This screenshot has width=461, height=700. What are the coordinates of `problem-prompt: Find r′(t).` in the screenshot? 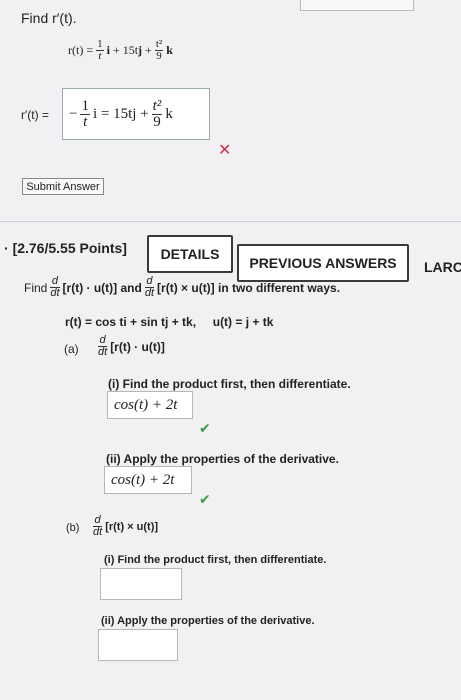 It's located at (49, 18).